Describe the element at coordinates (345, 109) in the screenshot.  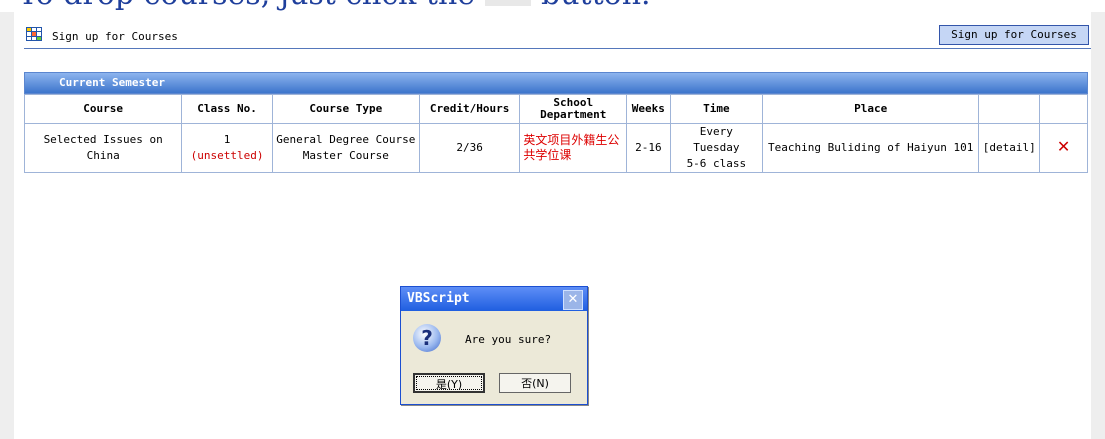
I see `col-course-type: Course Type` at that location.